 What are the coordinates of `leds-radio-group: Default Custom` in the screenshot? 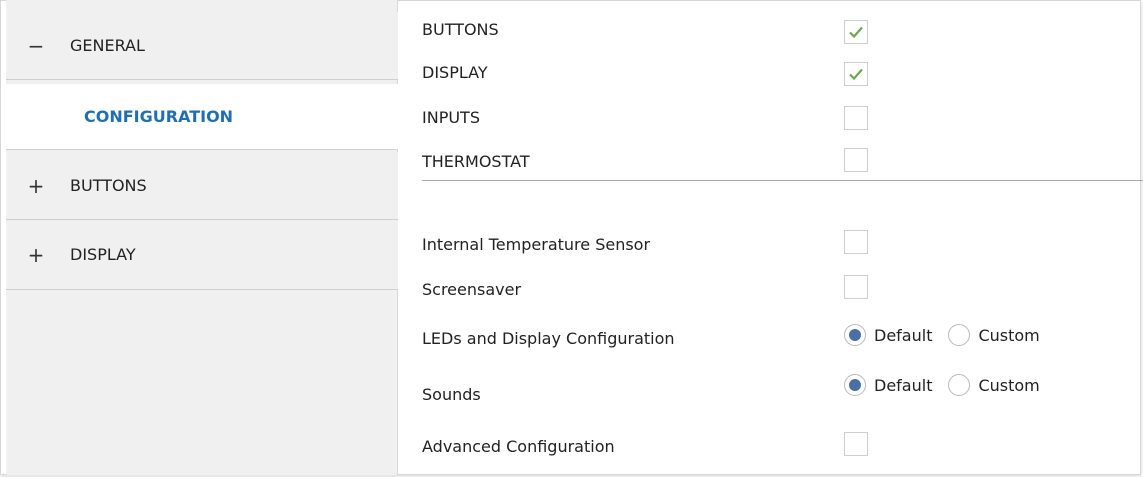 It's located at (950, 335).